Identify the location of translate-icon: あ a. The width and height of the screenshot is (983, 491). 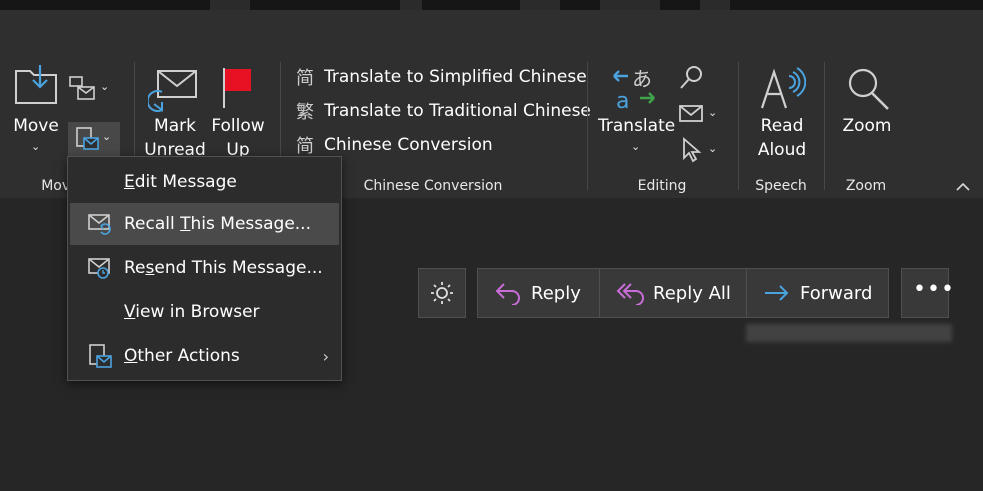
(634, 88).